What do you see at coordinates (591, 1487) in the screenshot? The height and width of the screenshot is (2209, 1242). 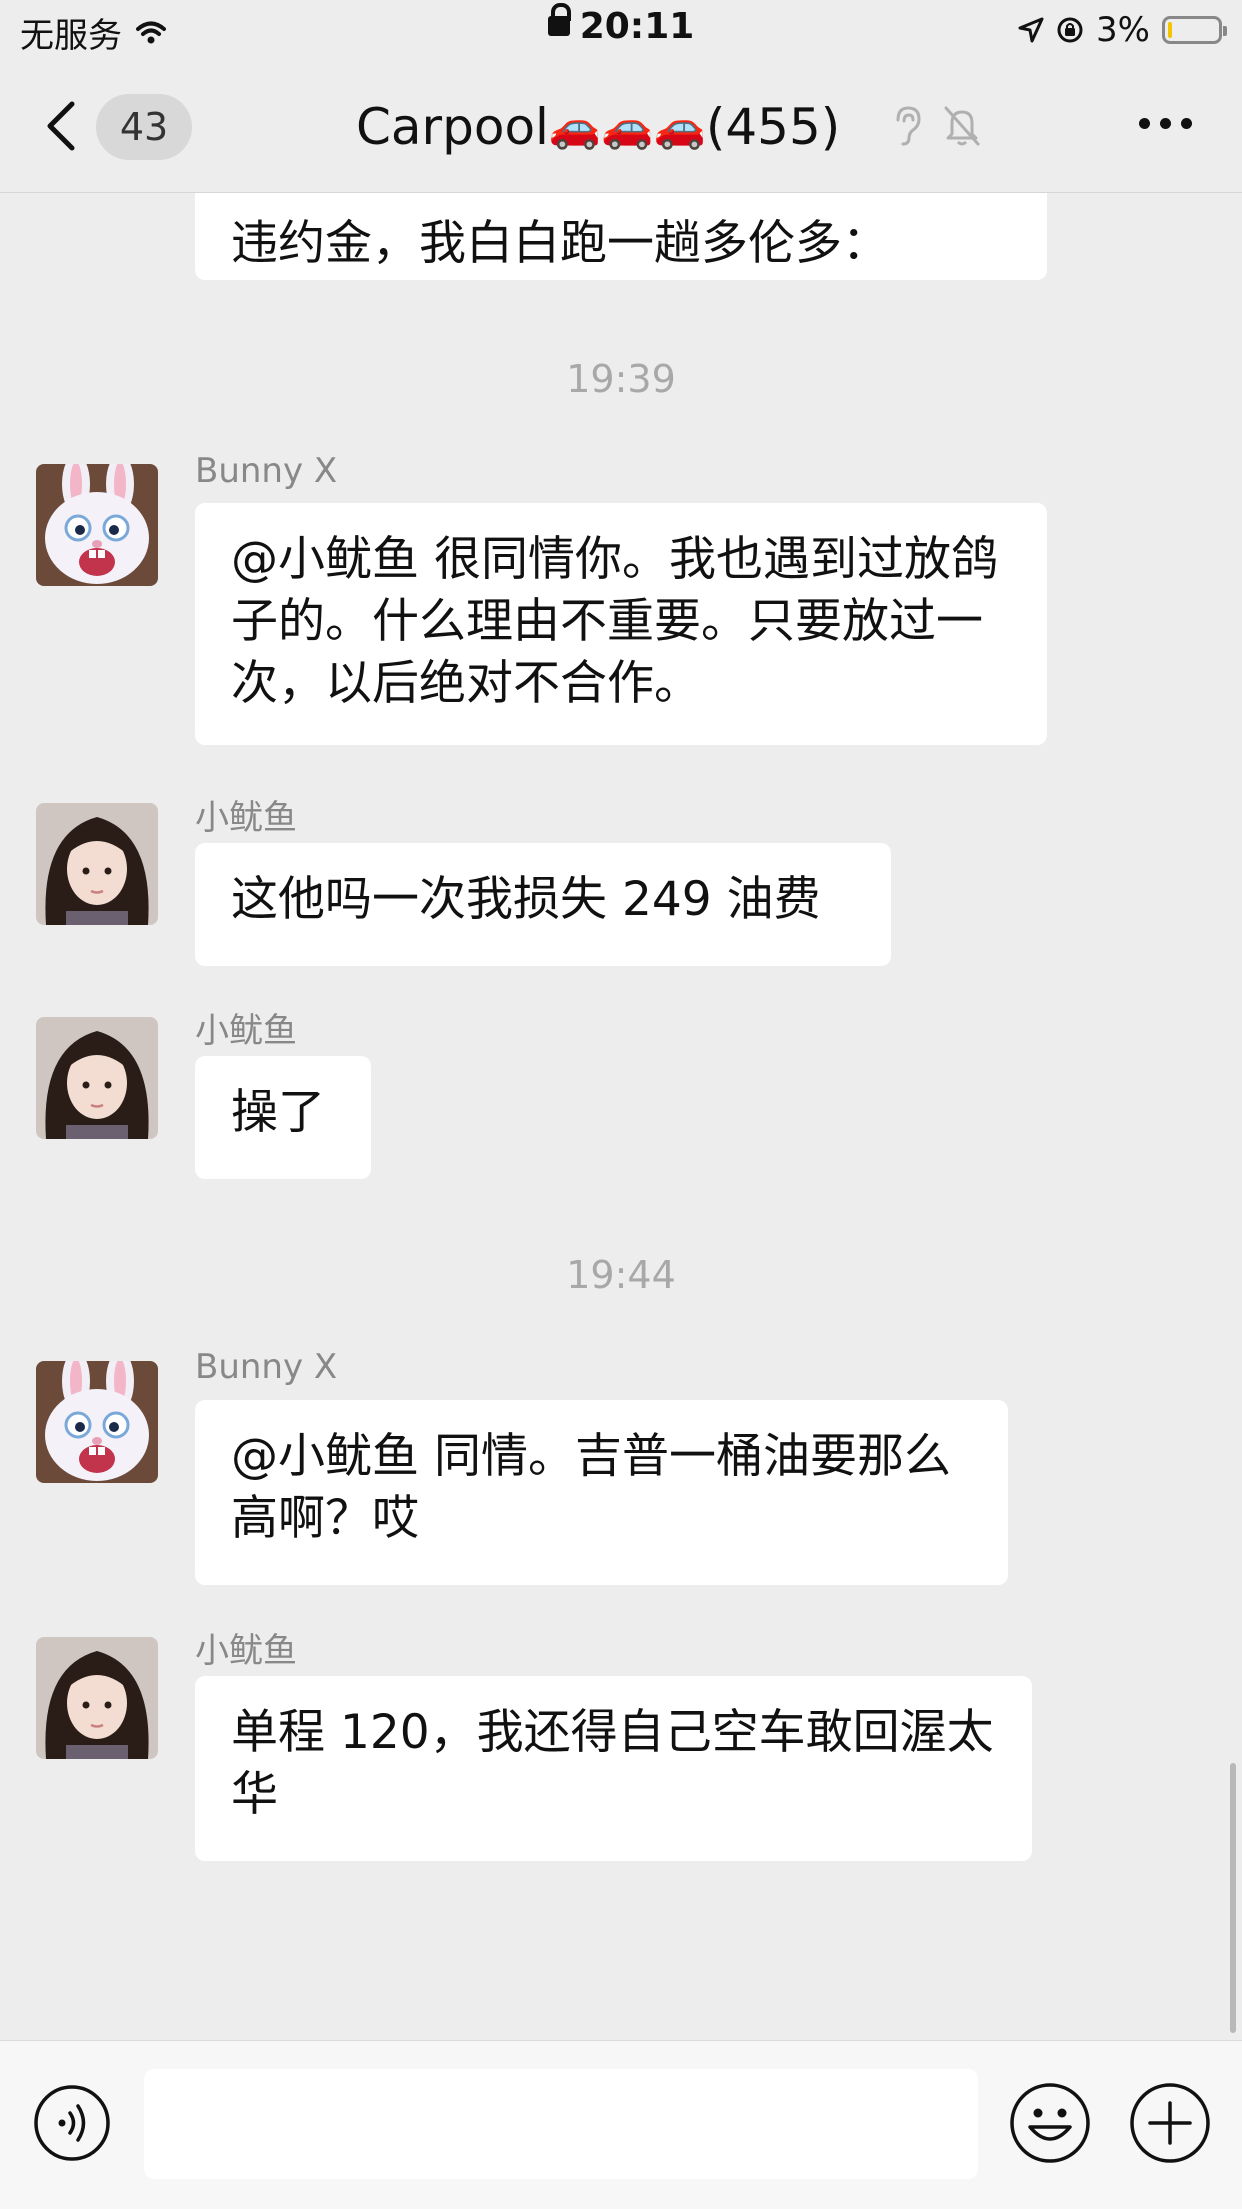 I see `message-text: @小鱿鱼 同情。吉普一桶油要那么高啊？哎` at bounding box center [591, 1487].